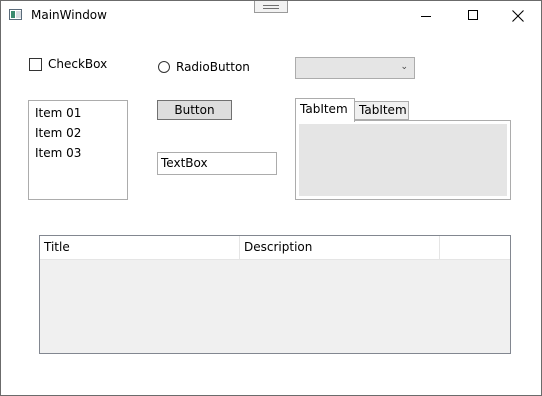 The height and width of the screenshot is (396, 542). Describe the element at coordinates (475, 247) in the screenshot. I see `column-header-filler` at that location.